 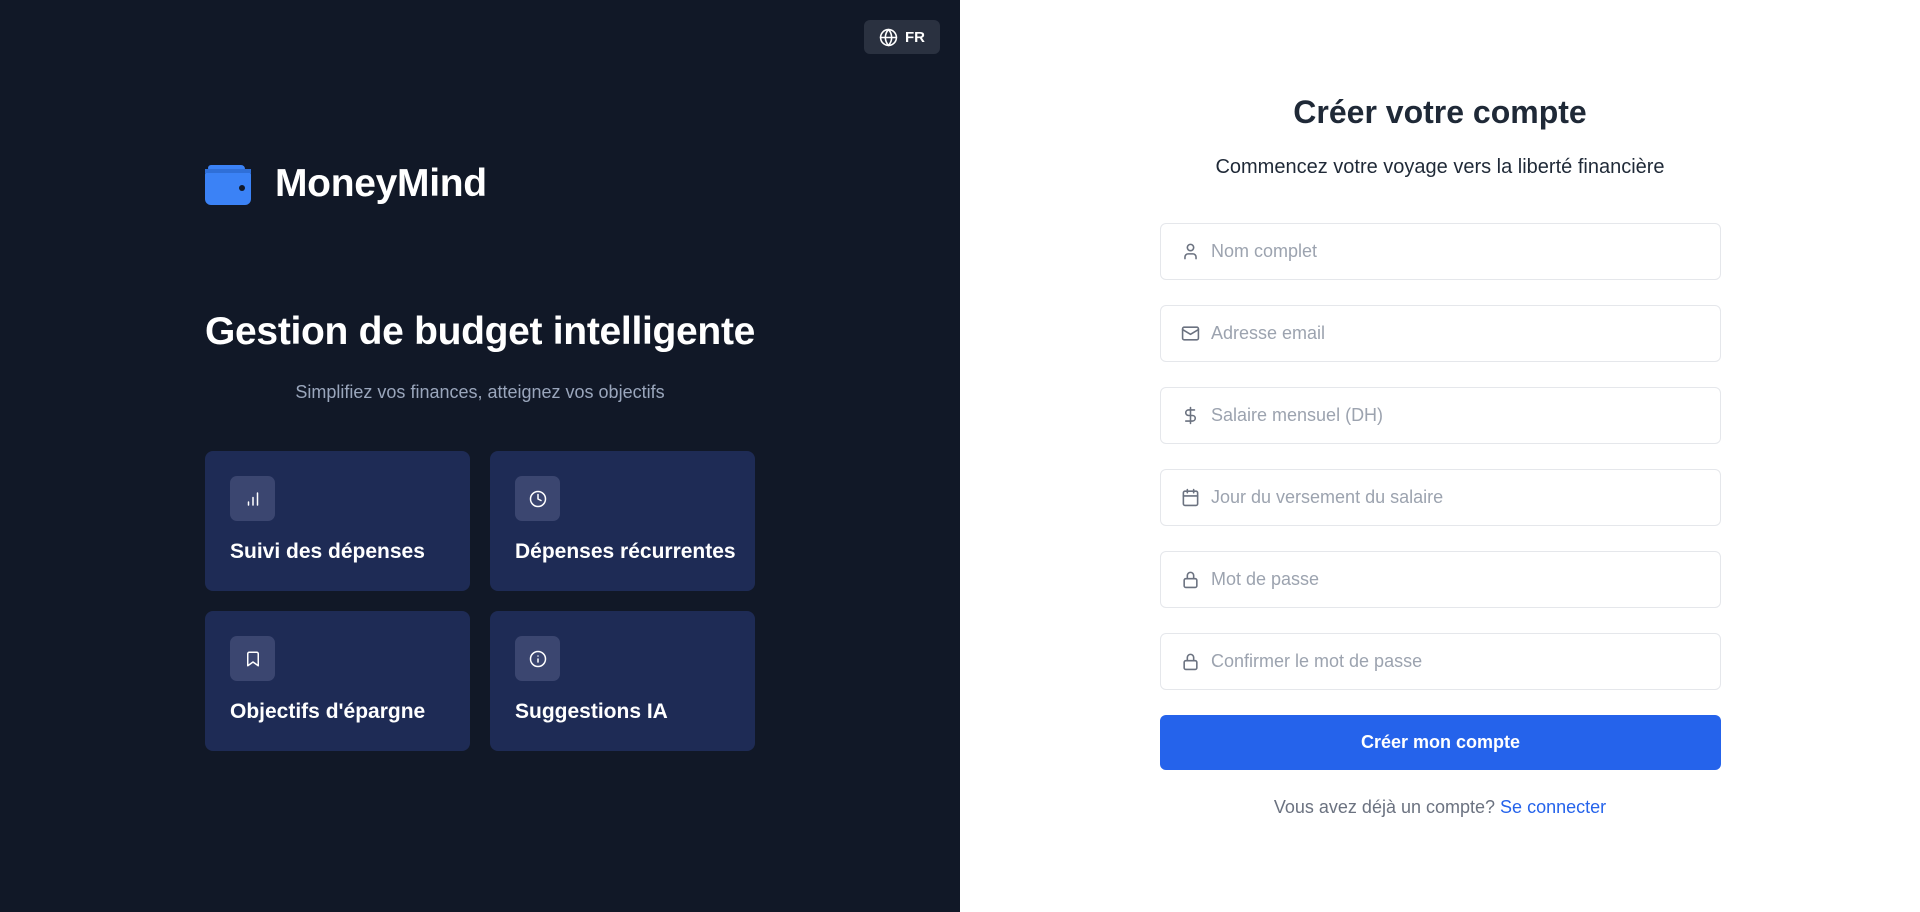 I want to click on hero-title: Gestion de budget intelligente, so click(x=480, y=331).